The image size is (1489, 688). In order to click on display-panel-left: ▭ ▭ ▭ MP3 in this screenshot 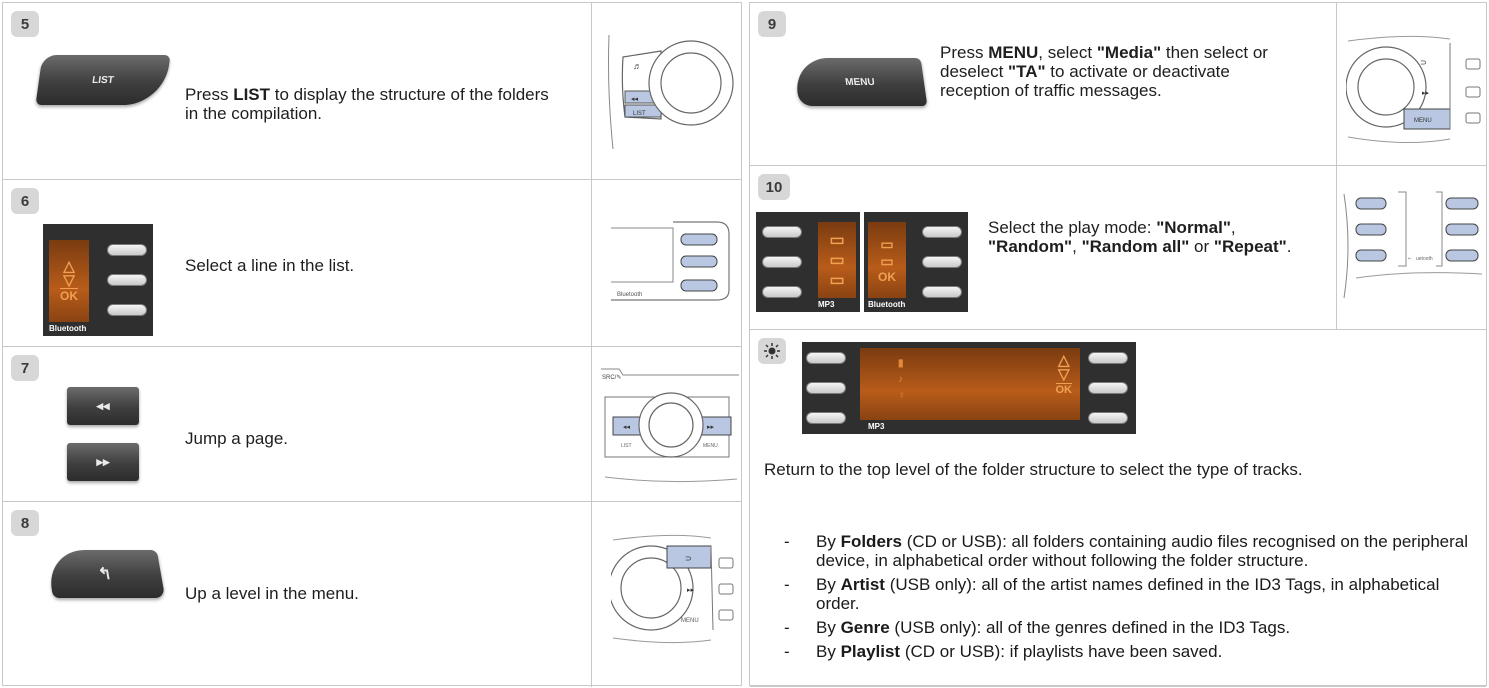, I will do `click(808, 262)`.